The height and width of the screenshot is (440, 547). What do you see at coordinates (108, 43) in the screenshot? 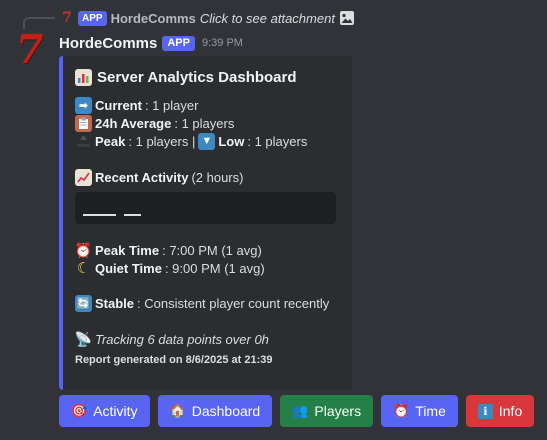
I see `username: HordeComms` at bounding box center [108, 43].